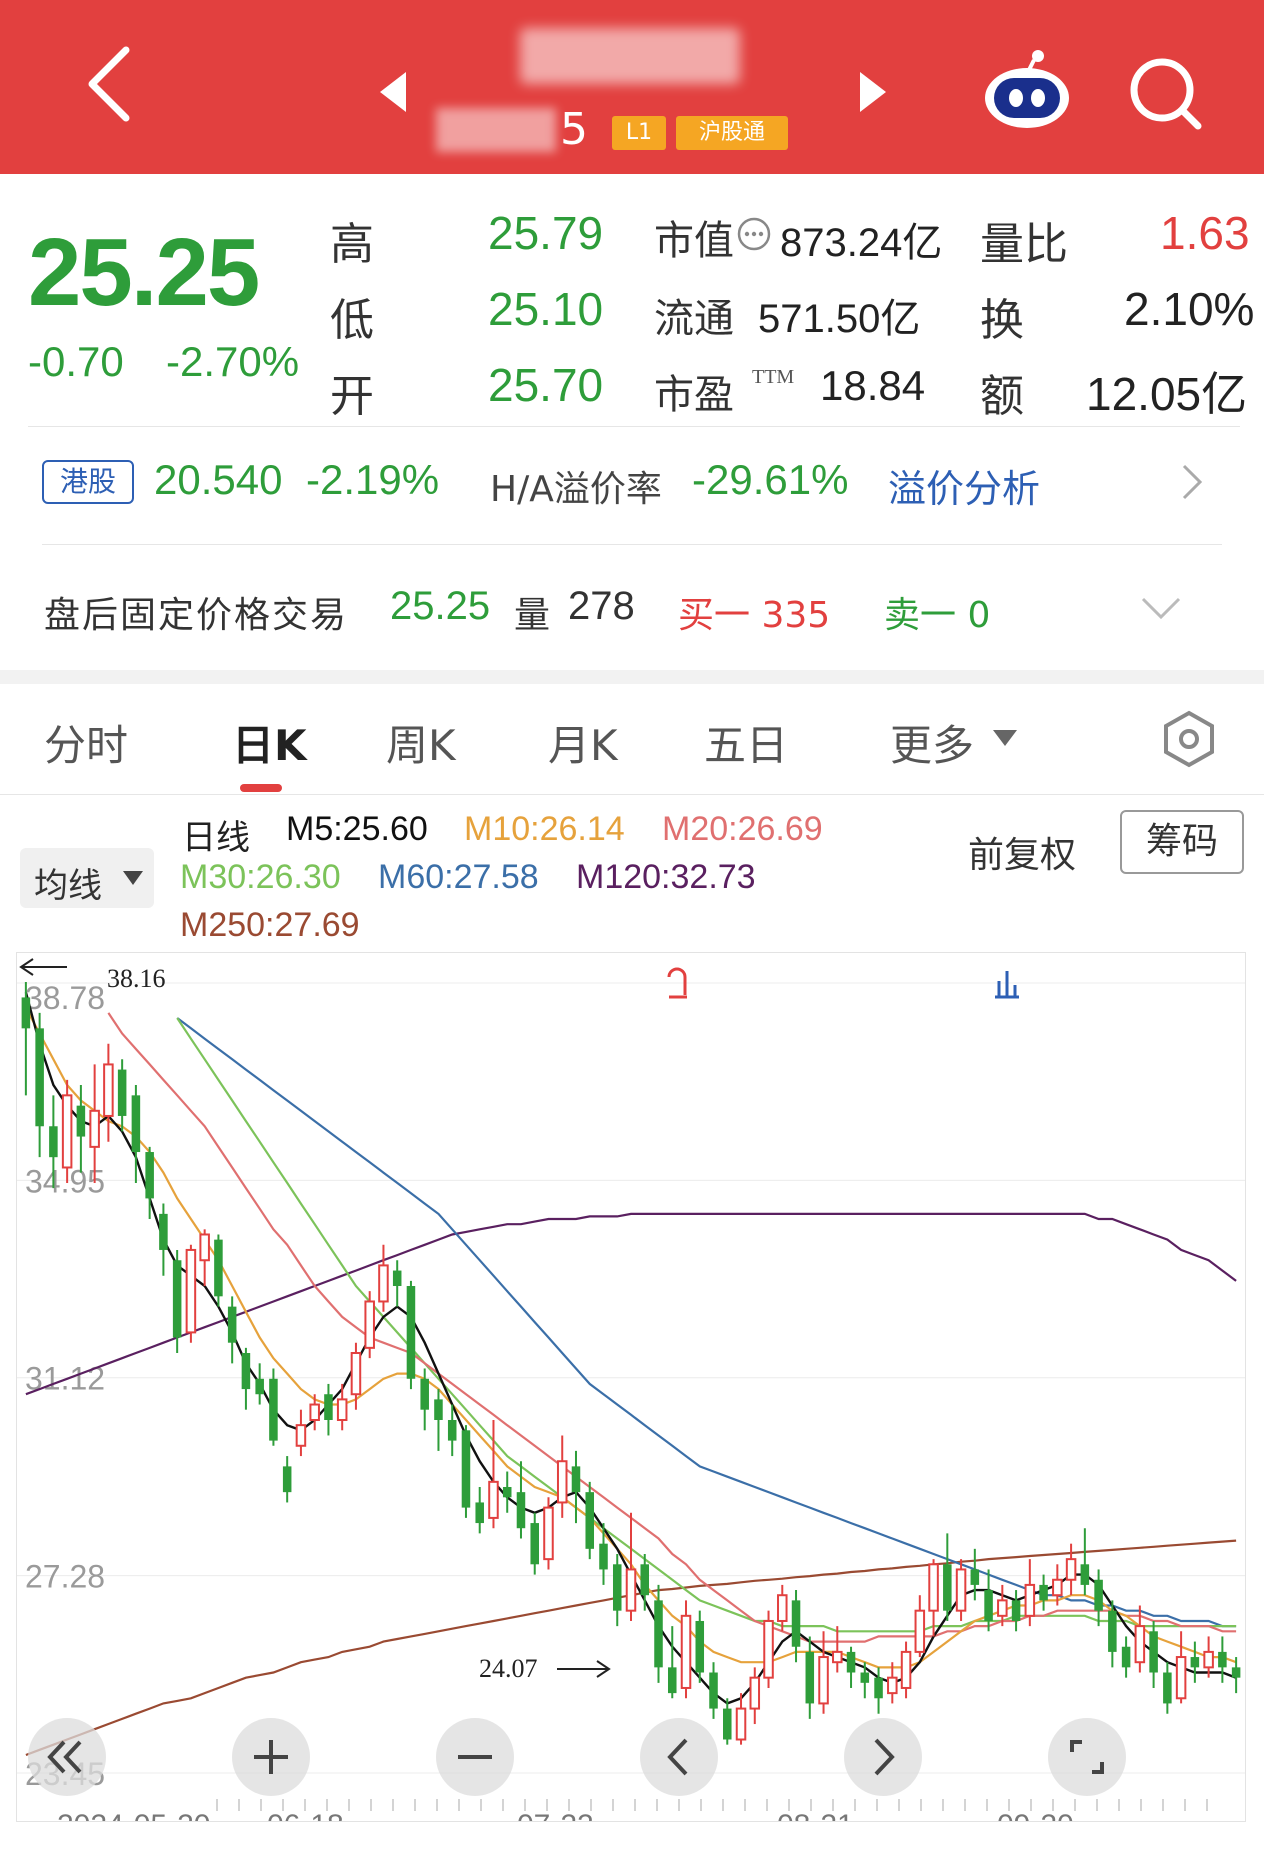 Image resolution: width=1264 pixels, height=1857 pixels. Describe the element at coordinates (1192, 482) in the screenshot. I see `chevron-right-icon` at that location.